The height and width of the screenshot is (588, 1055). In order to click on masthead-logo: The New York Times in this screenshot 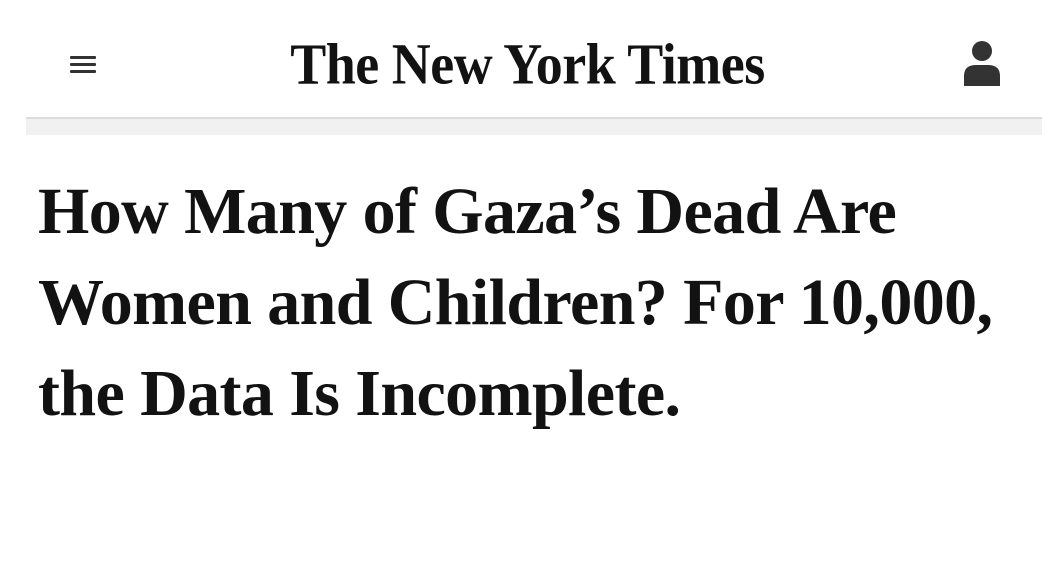, I will do `click(527, 64)`.